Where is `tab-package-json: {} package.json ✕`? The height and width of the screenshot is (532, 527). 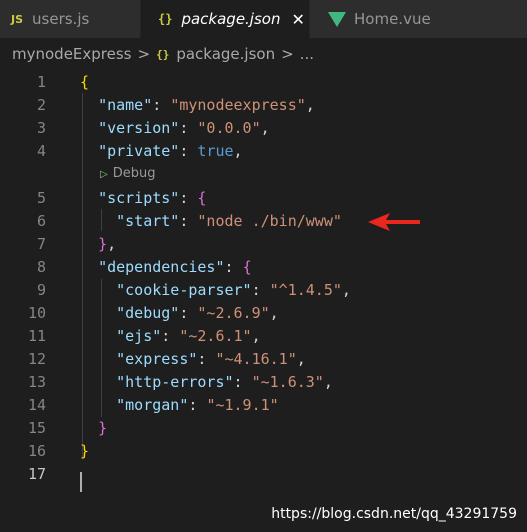
tab-package-json: {} package.json ✕ is located at coordinates (225, 19).